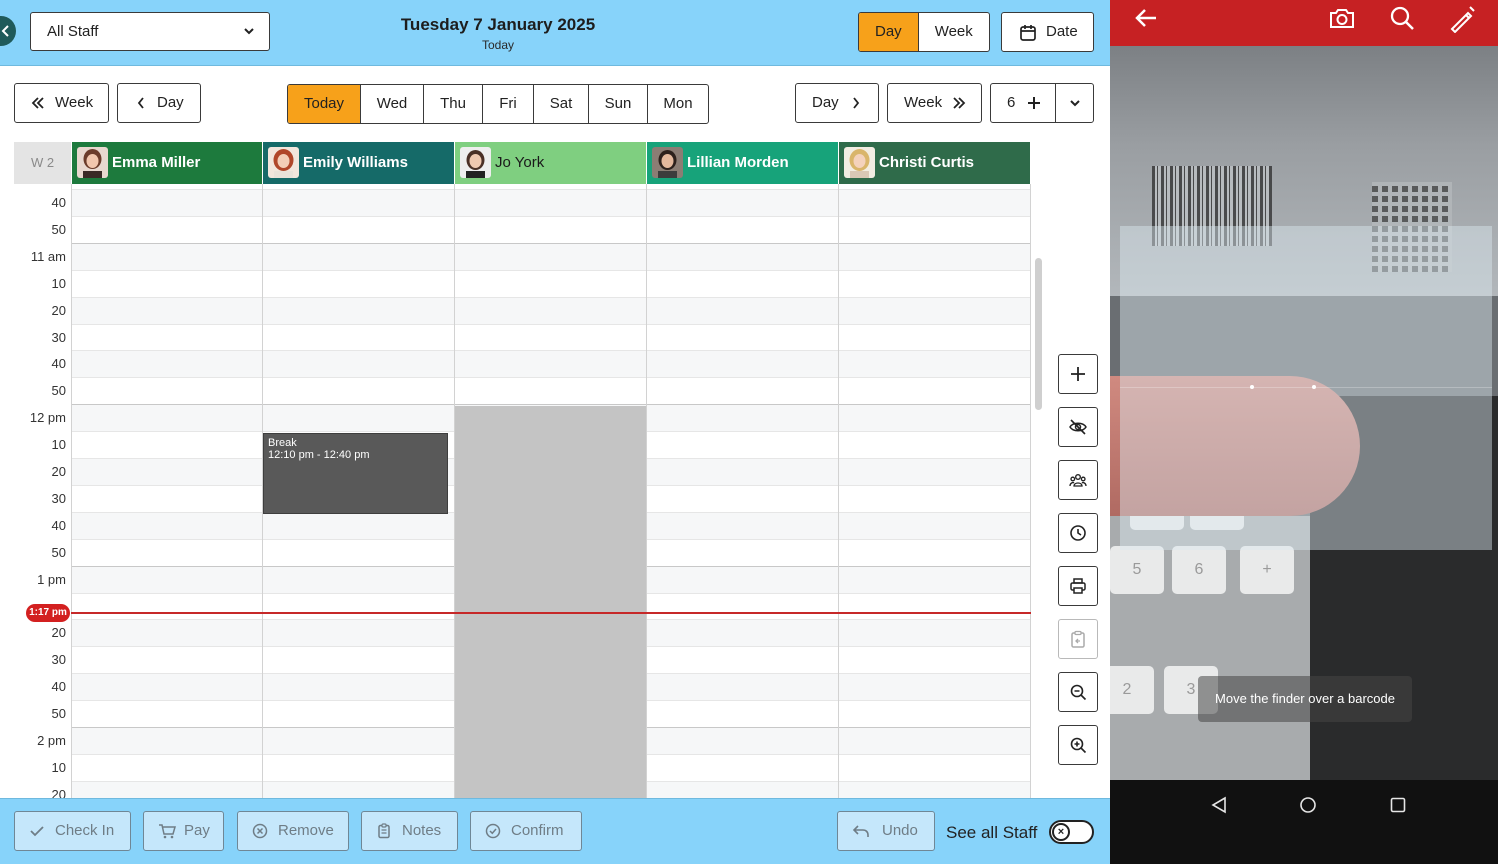 This screenshot has width=1498, height=864. What do you see at coordinates (1462, 19) in the screenshot?
I see `wand-icon` at bounding box center [1462, 19].